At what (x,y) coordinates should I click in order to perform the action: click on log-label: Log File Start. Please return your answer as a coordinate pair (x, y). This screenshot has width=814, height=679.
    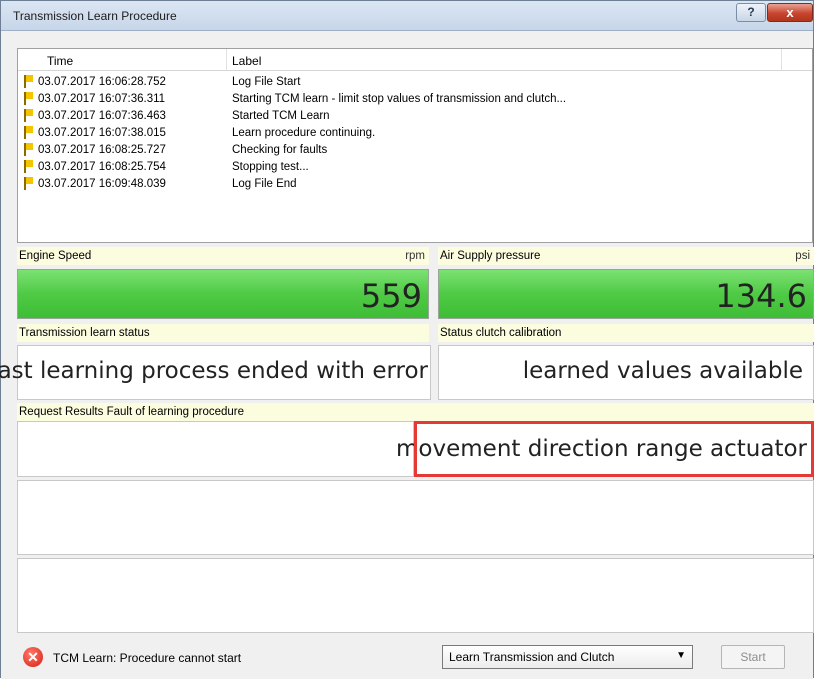
    Looking at the image, I should click on (266, 82).